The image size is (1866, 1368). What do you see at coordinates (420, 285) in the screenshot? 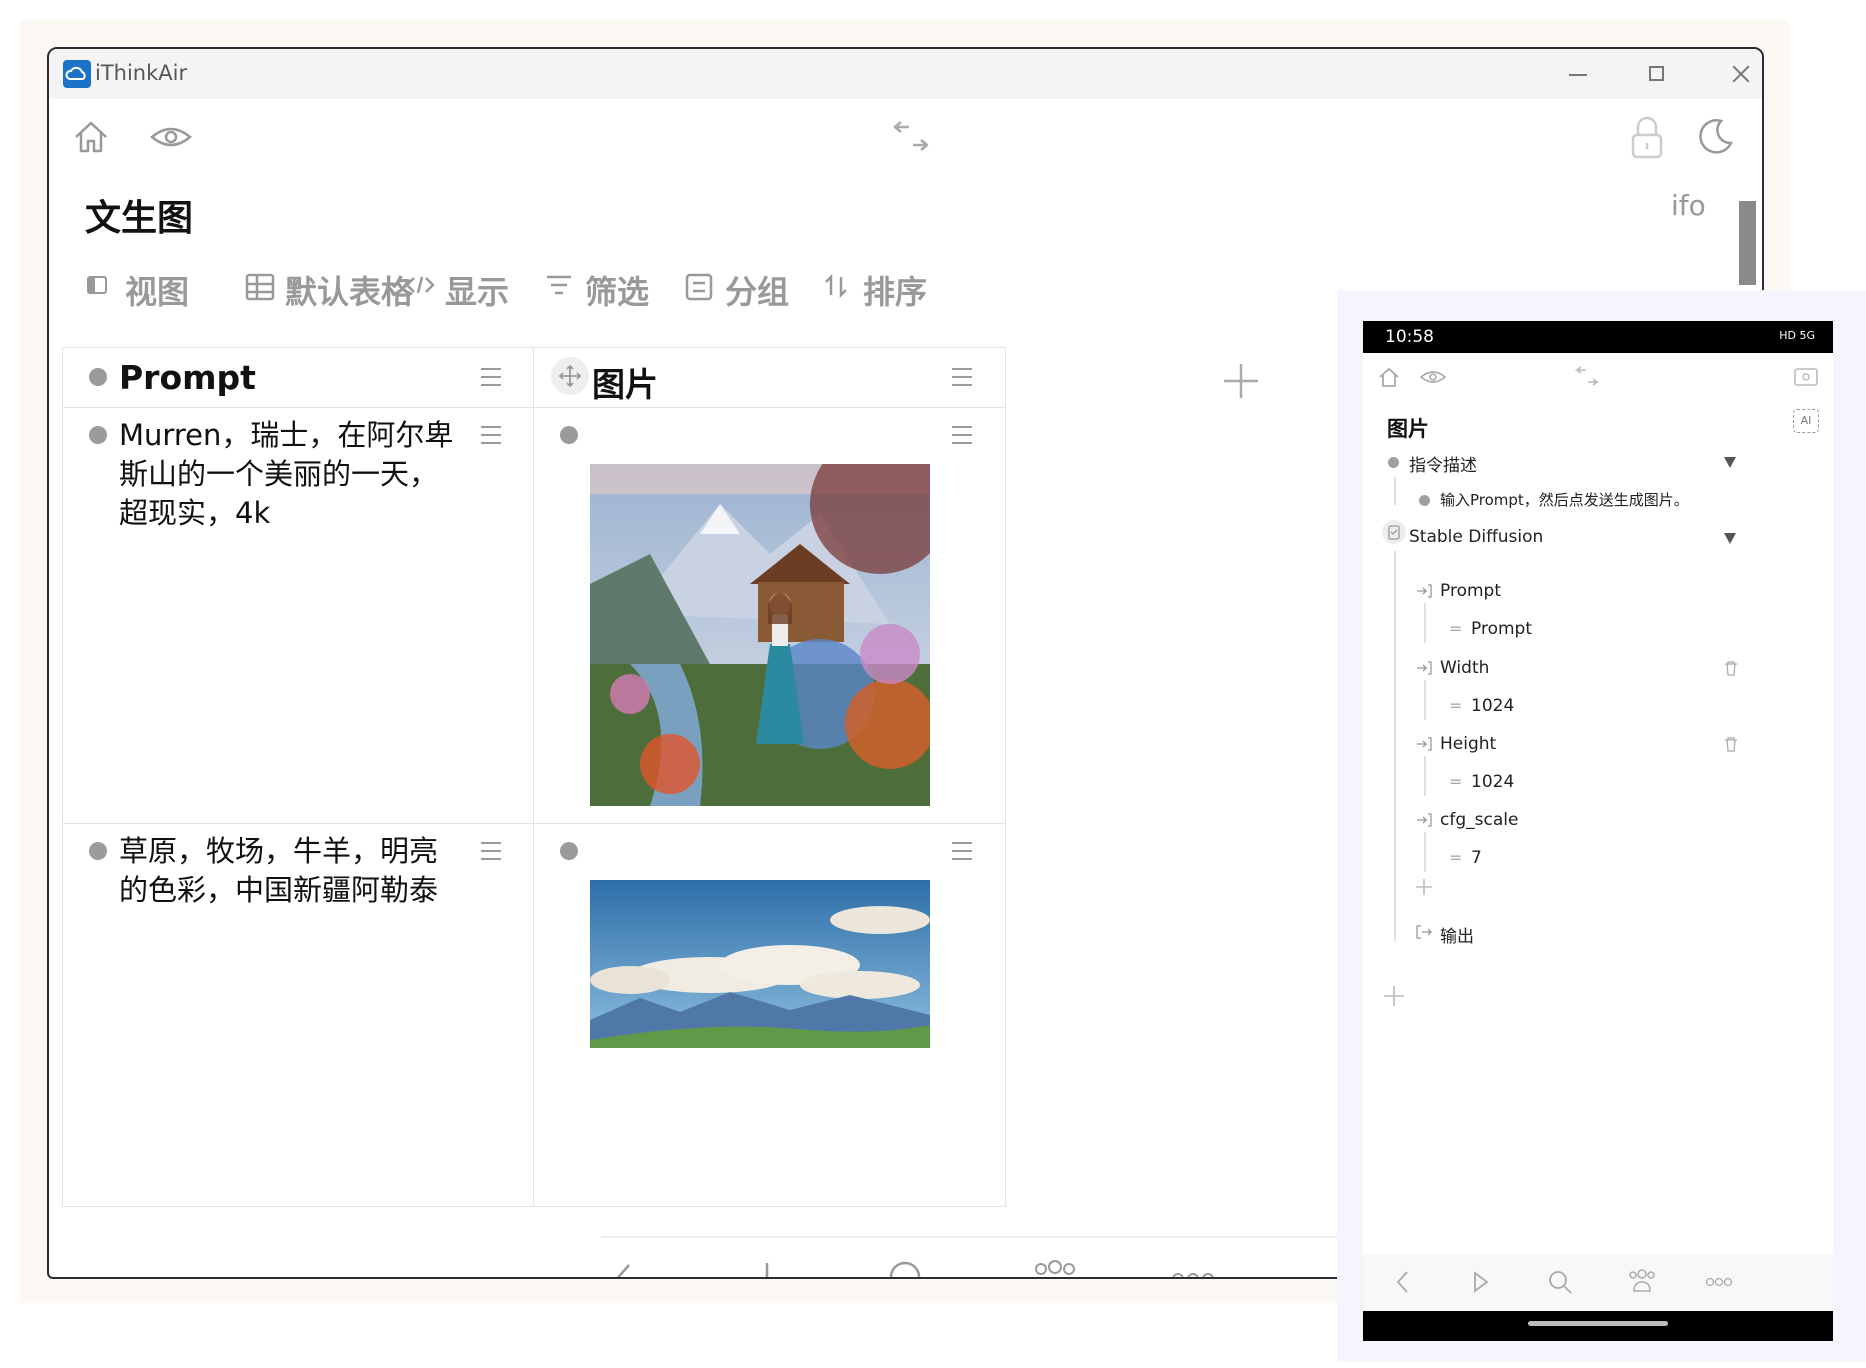
I see `code-icon` at bounding box center [420, 285].